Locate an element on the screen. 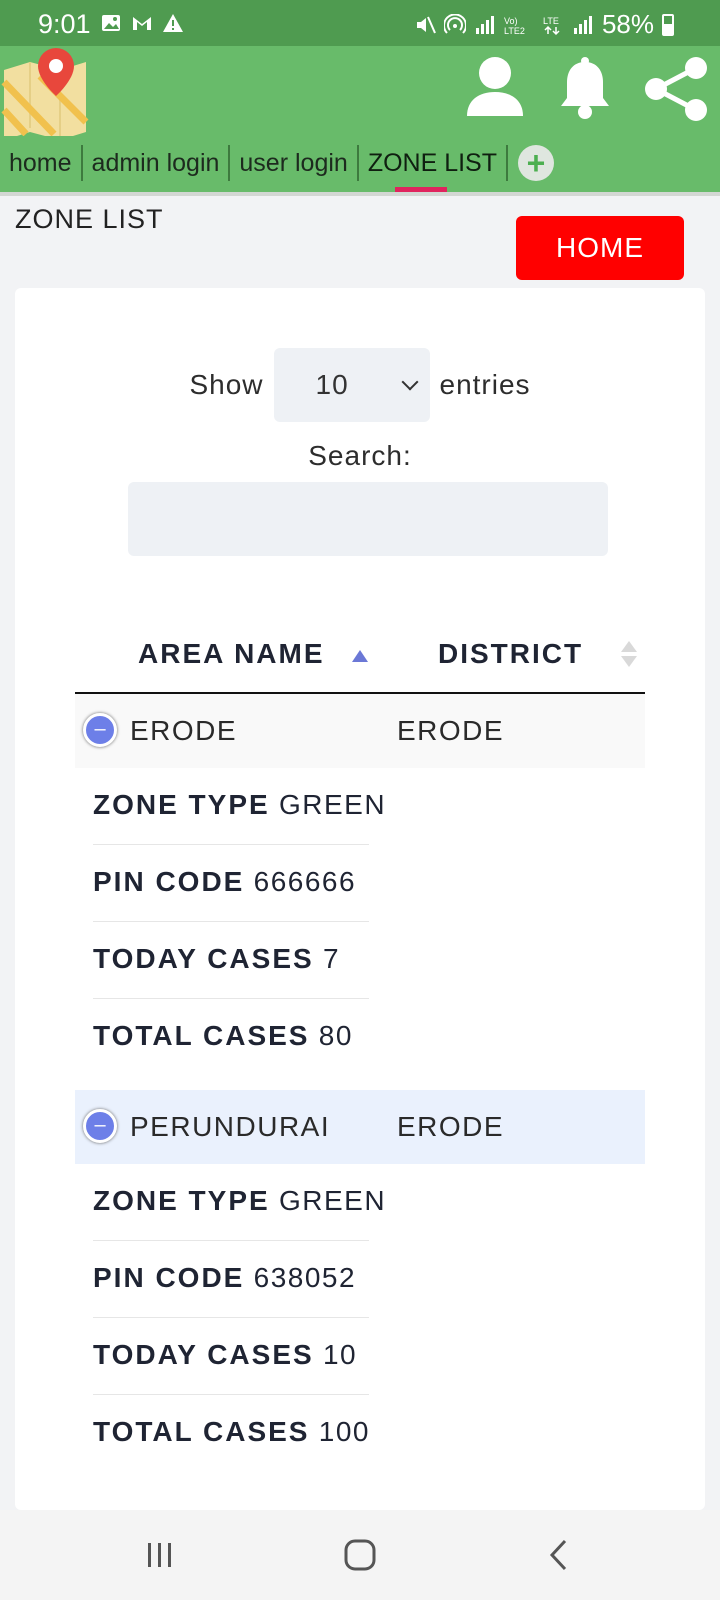 This screenshot has width=720, height=1600. table-header: AREA NAME DISTRICT is located at coordinates (360, 654).